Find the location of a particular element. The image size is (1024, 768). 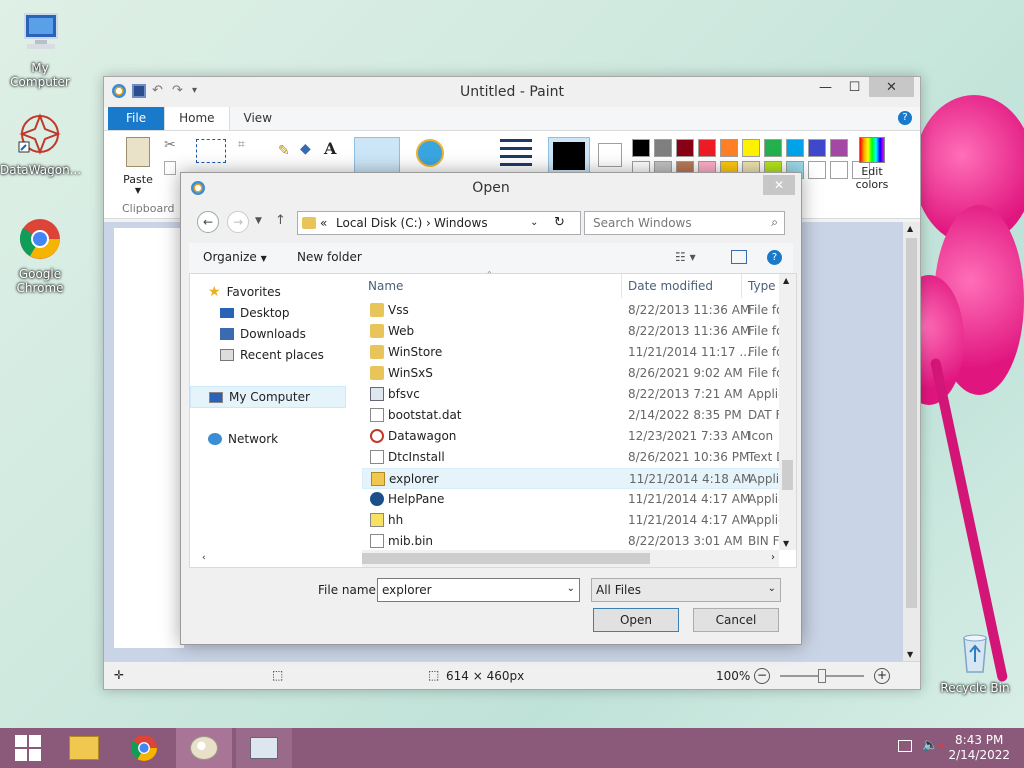

size-icon is located at coordinates (516, 153).